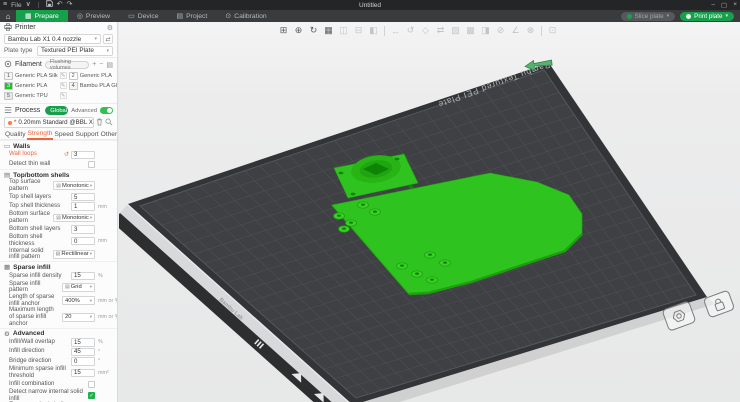 Image resolution: width=740 pixels, height=402 pixels. What do you see at coordinates (28, 5) in the screenshot?
I see `file-menu-caret-icon: ∨` at bounding box center [28, 5].